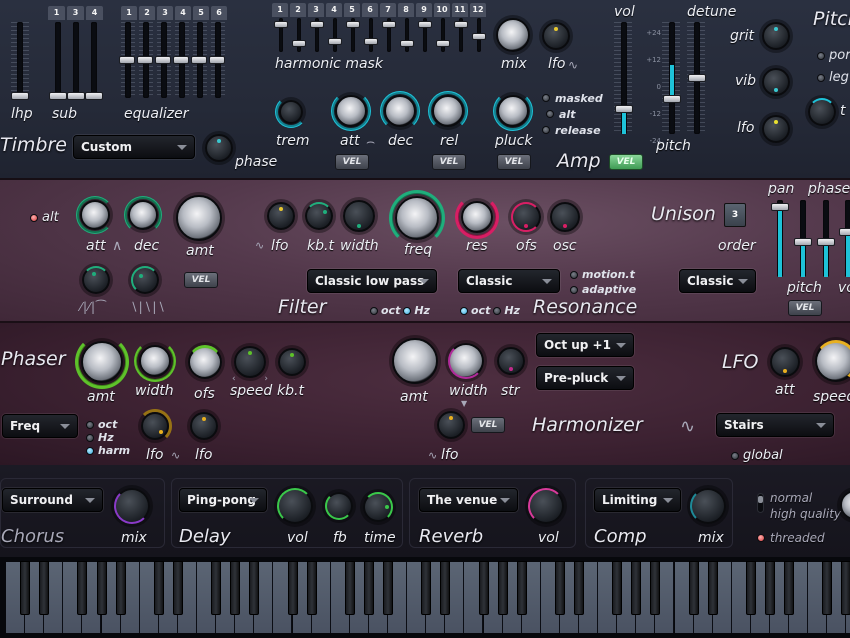 The width and height of the screenshot is (850, 638). What do you see at coordinates (603, 289) in the screenshot?
I see `adaptive-option: adaptive` at bounding box center [603, 289].